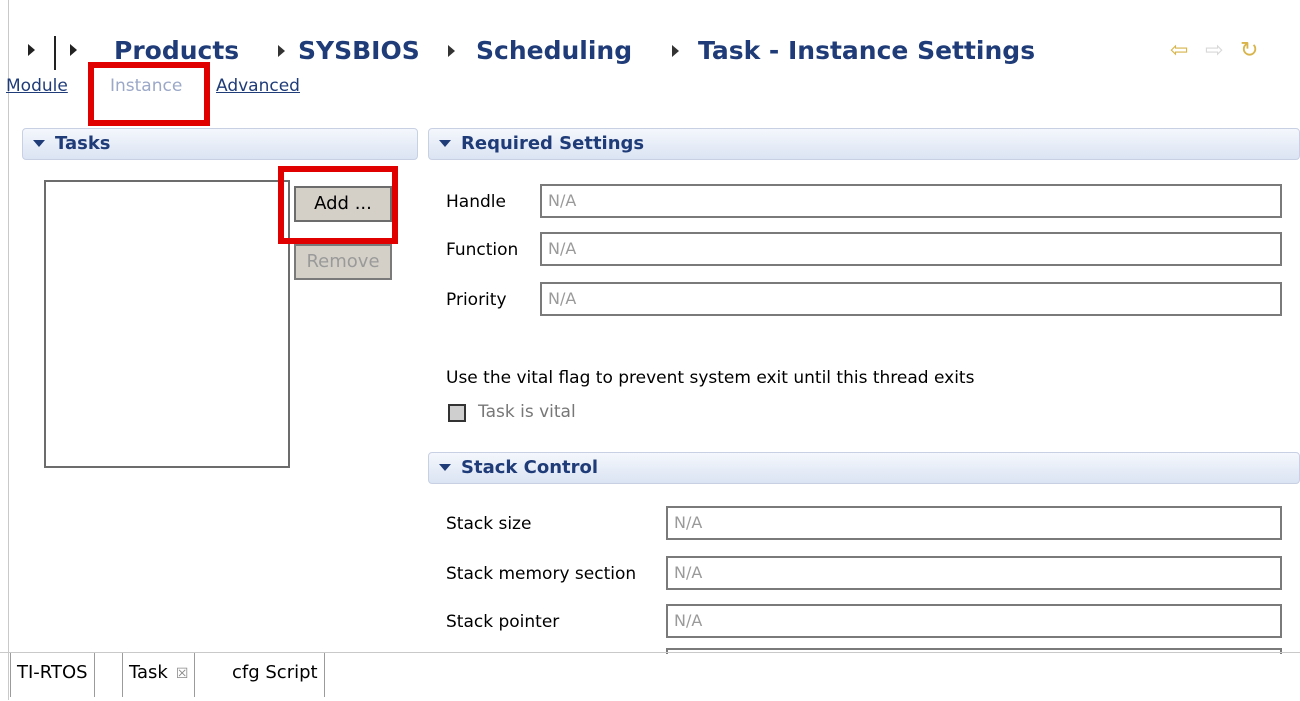  What do you see at coordinates (489, 524) in the screenshot?
I see `stack-size-label: Stack size` at bounding box center [489, 524].